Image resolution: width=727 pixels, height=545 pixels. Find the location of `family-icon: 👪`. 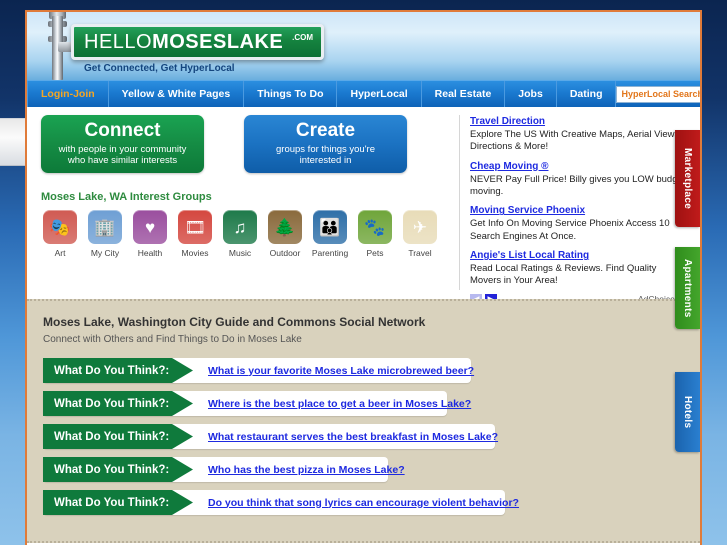

family-icon: 👪 is located at coordinates (330, 227).